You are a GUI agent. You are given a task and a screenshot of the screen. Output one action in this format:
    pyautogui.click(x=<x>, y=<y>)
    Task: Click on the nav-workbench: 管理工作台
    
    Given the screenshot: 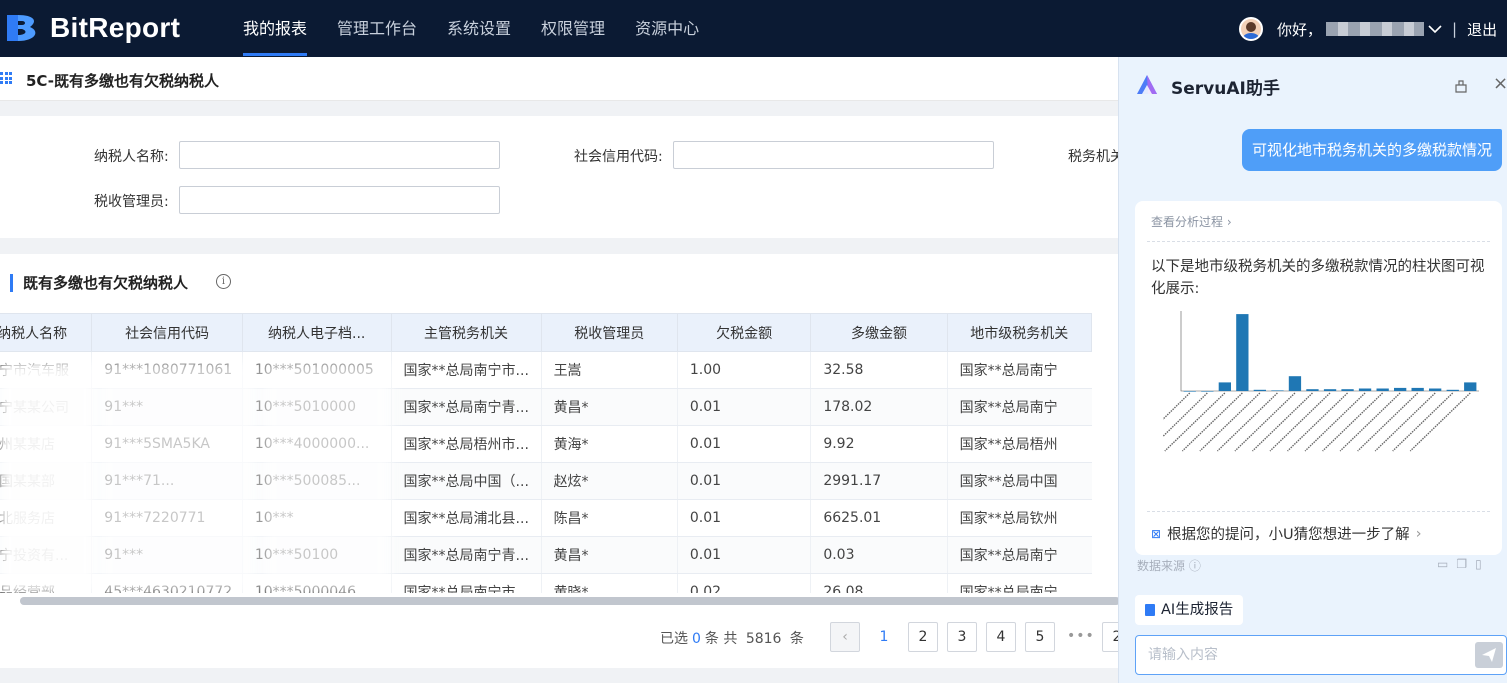 What is the action you would take?
    pyautogui.click(x=377, y=28)
    